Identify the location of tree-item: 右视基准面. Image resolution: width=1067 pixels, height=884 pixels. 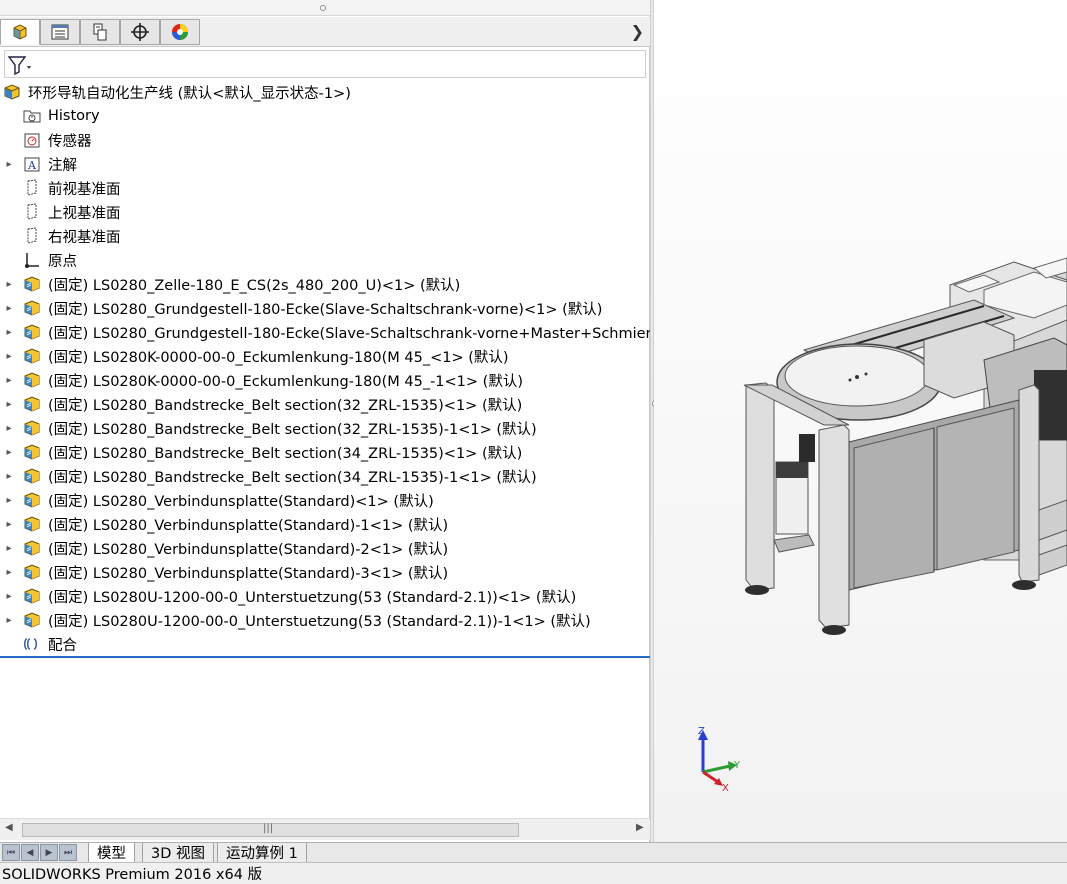
(60, 236).